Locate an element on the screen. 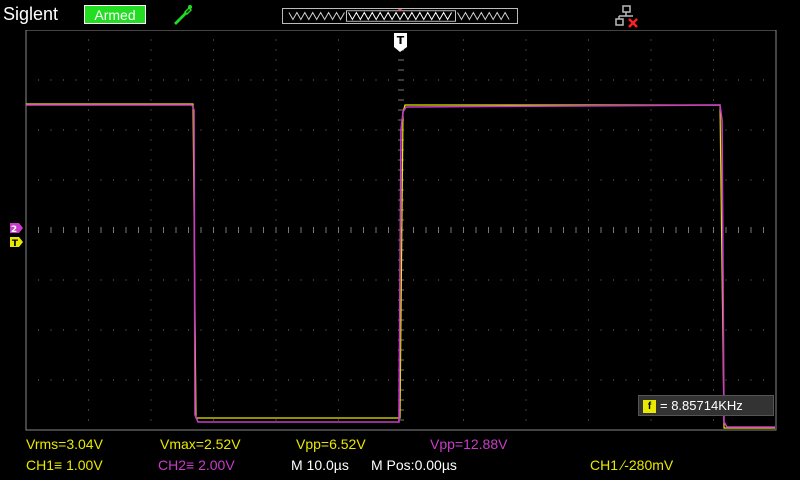  ch2-offset-marker: 2 is located at coordinates (16, 229).